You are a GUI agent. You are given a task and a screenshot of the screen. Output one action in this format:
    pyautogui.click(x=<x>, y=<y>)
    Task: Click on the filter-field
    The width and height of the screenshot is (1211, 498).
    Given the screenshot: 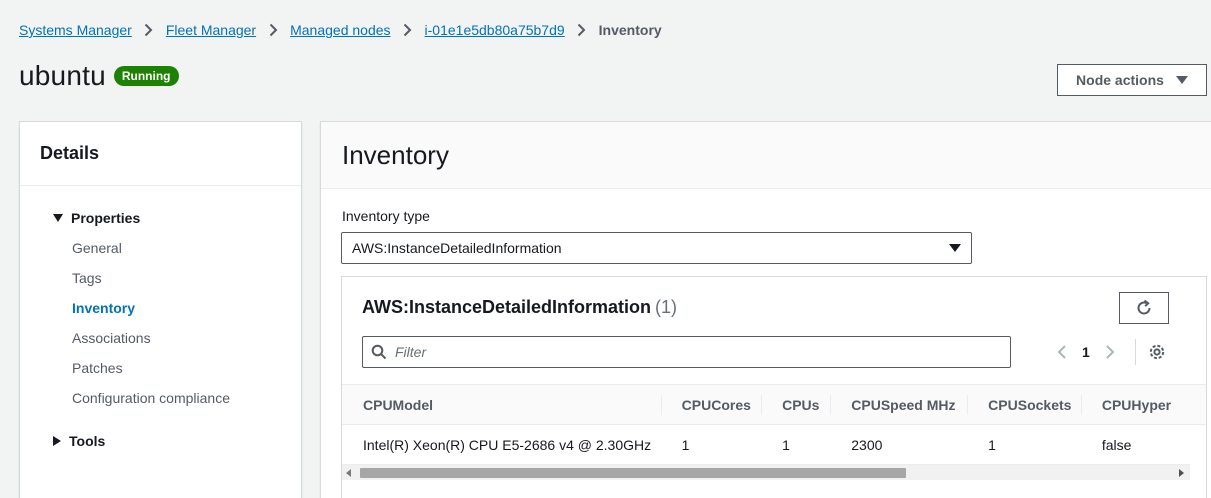 What is the action you would take?
    pyautogui.click(x=686, y=352)
    